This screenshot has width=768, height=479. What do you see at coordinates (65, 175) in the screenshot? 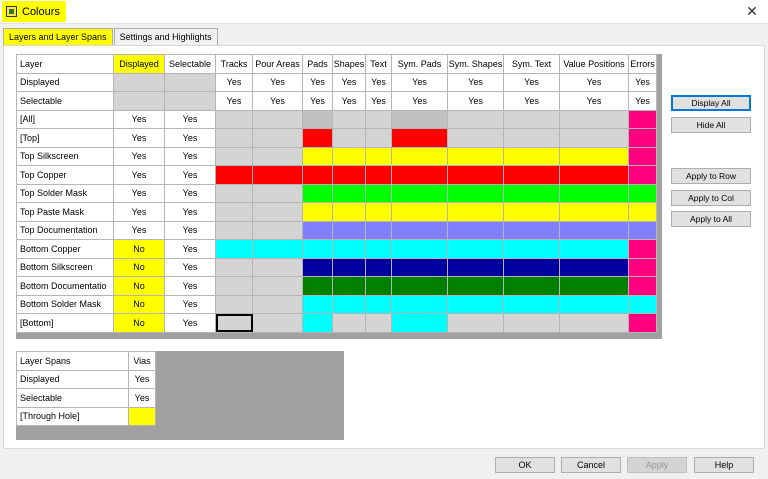
I see `layer-name: Top Copper` at bounding box center [65, 175].